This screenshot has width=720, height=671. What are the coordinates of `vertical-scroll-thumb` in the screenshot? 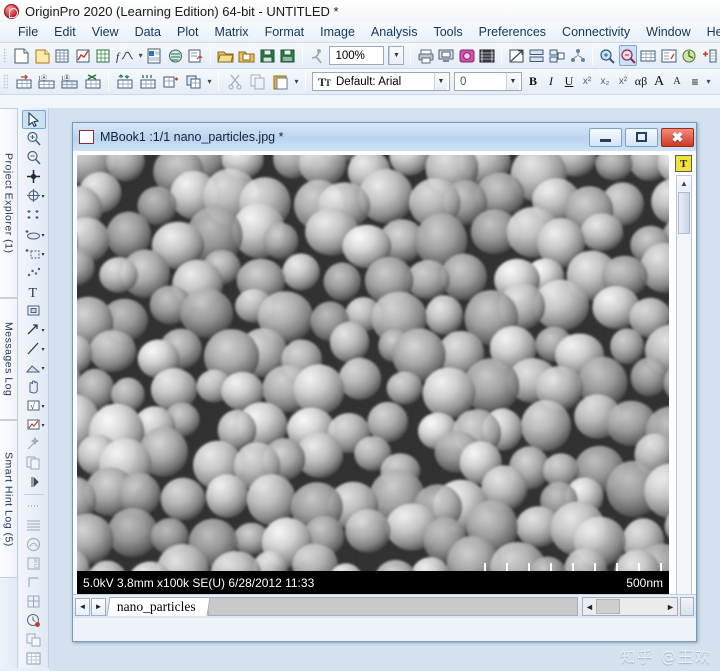 It's located at (684, 213).